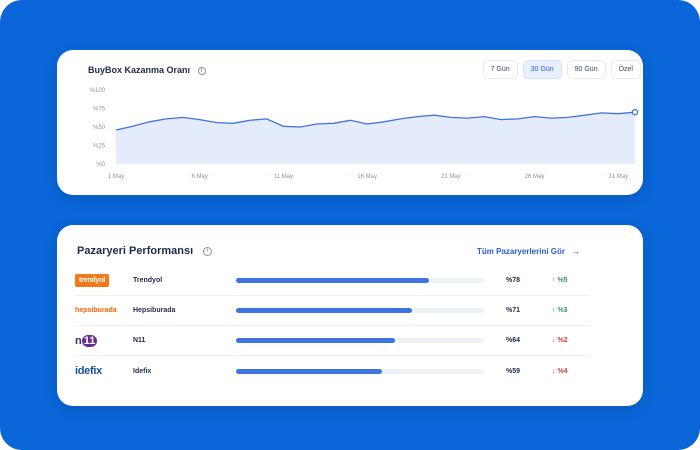 The height and width of the screenshot is (450, 700). What do you see at coordinates (560, 340) in the screenshot?
I see `marketplace-delta: ↓ %2` at bounding box center [560, 340].